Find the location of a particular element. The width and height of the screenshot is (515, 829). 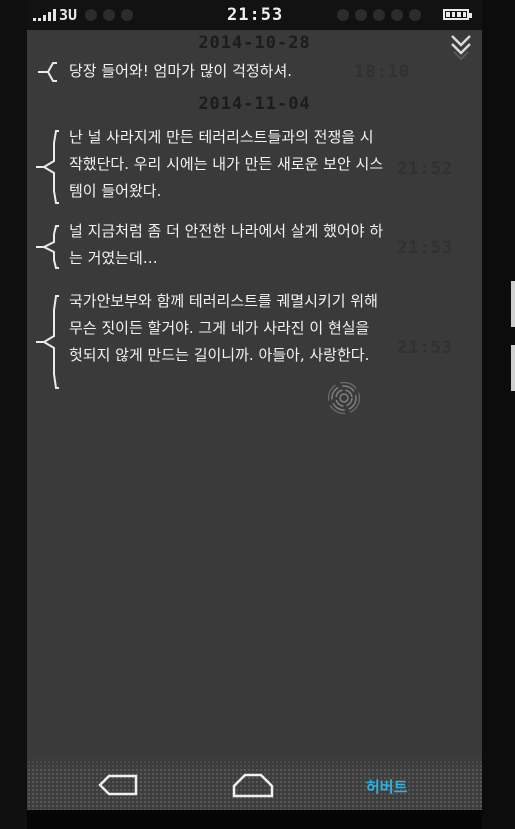

status-icons-right is located at coordinates (379, 15).